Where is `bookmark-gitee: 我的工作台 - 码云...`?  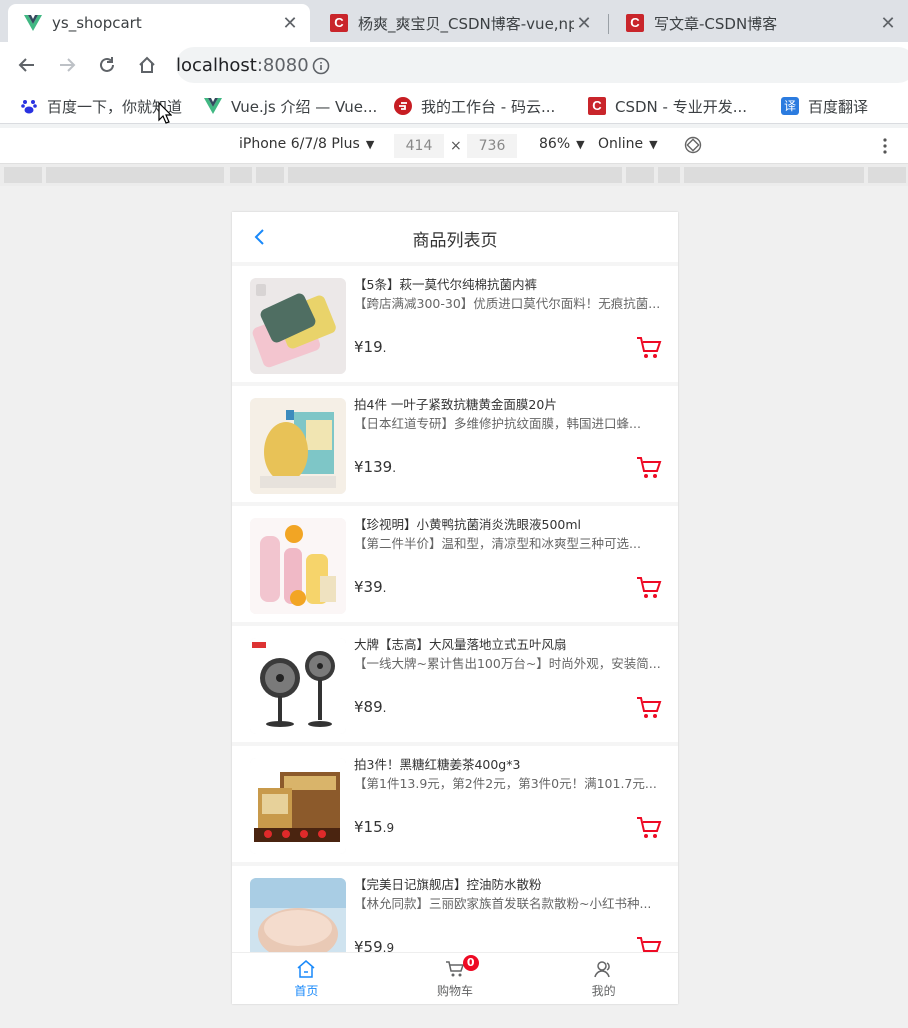 bookmark-gitee: 我的工作台 - 码云... is located at coordinates (474, 106).